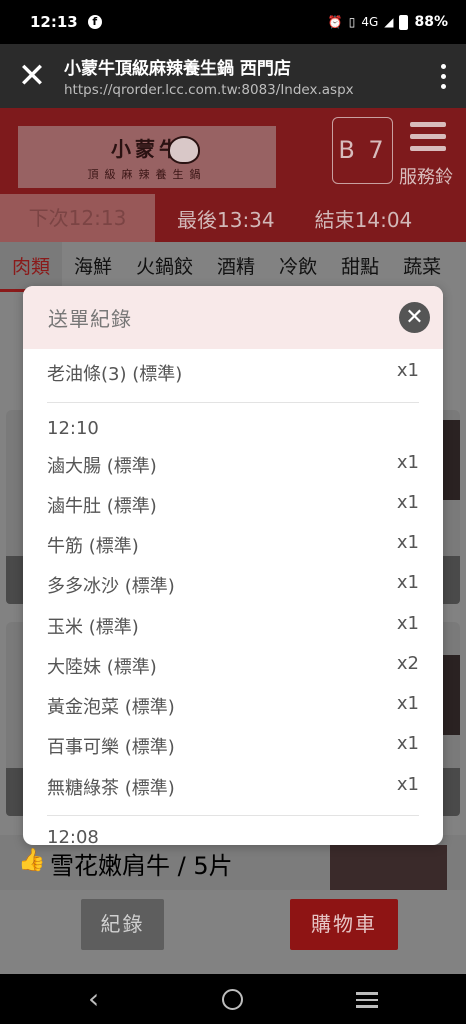 The width and height of the screenshot is (466, 1024). I want to click on record-button: 紀錄, so click(122, 924).